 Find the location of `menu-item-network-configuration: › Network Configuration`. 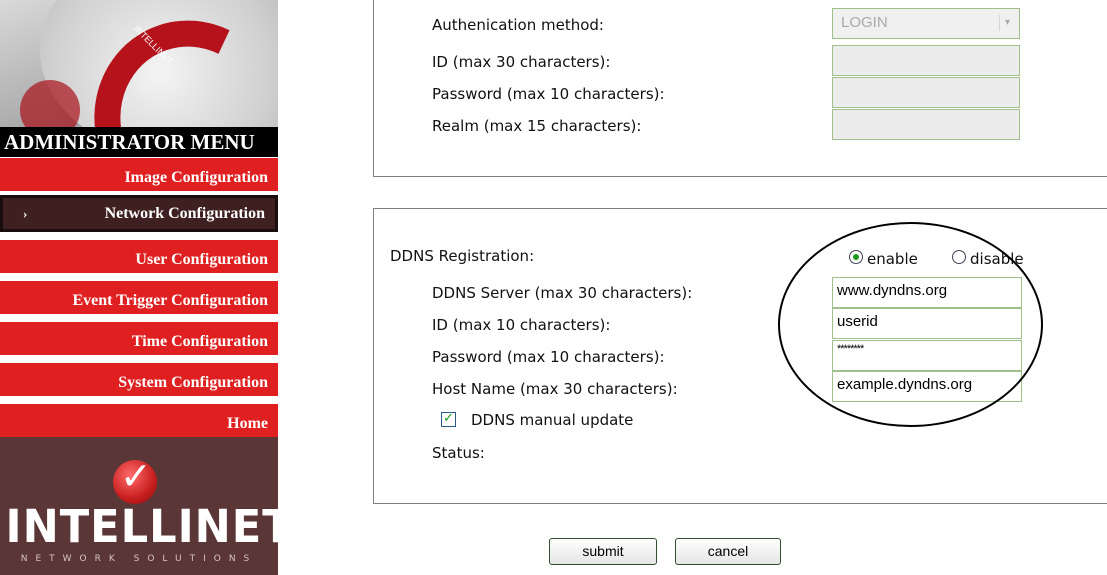

menu-item-network-configuration: › Network Configuration is located at coordinates (139, 213).